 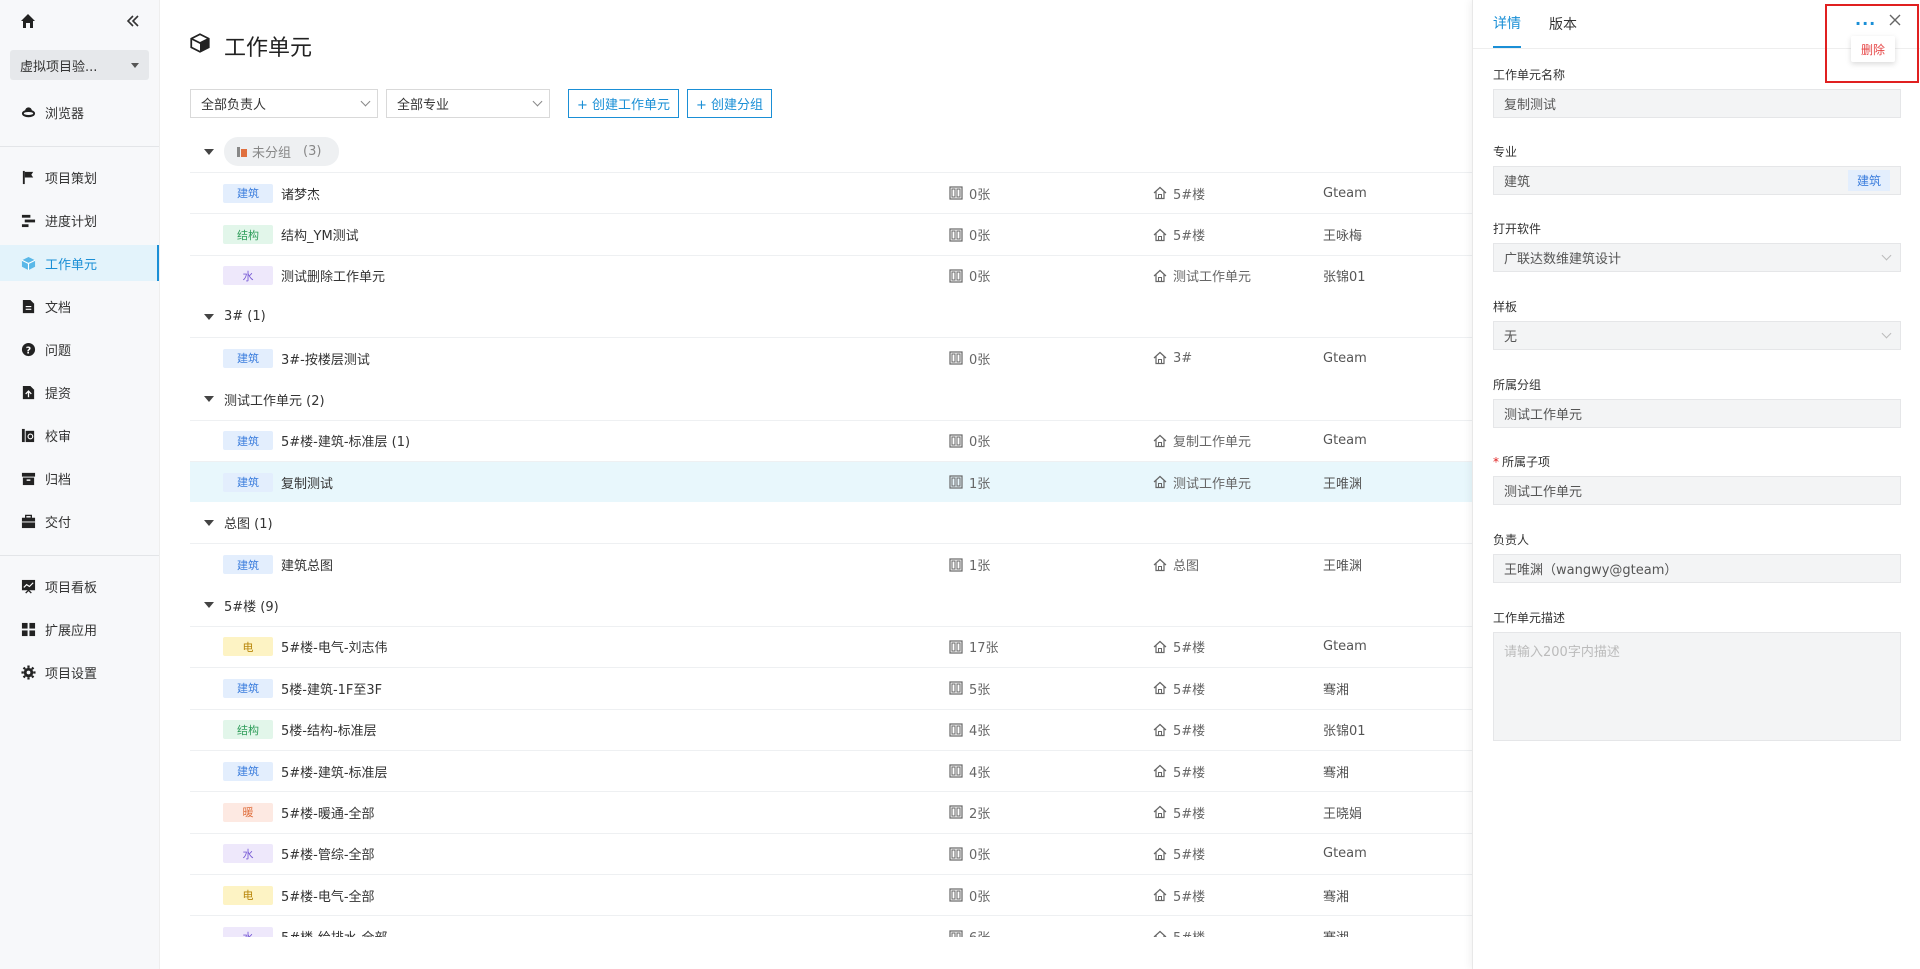 What do you see at coordinates (1591, 570) in the screenshot?
I see `owner-value: 王唯渊（wangwy@gteam）` at bounding box center [1591, 570].